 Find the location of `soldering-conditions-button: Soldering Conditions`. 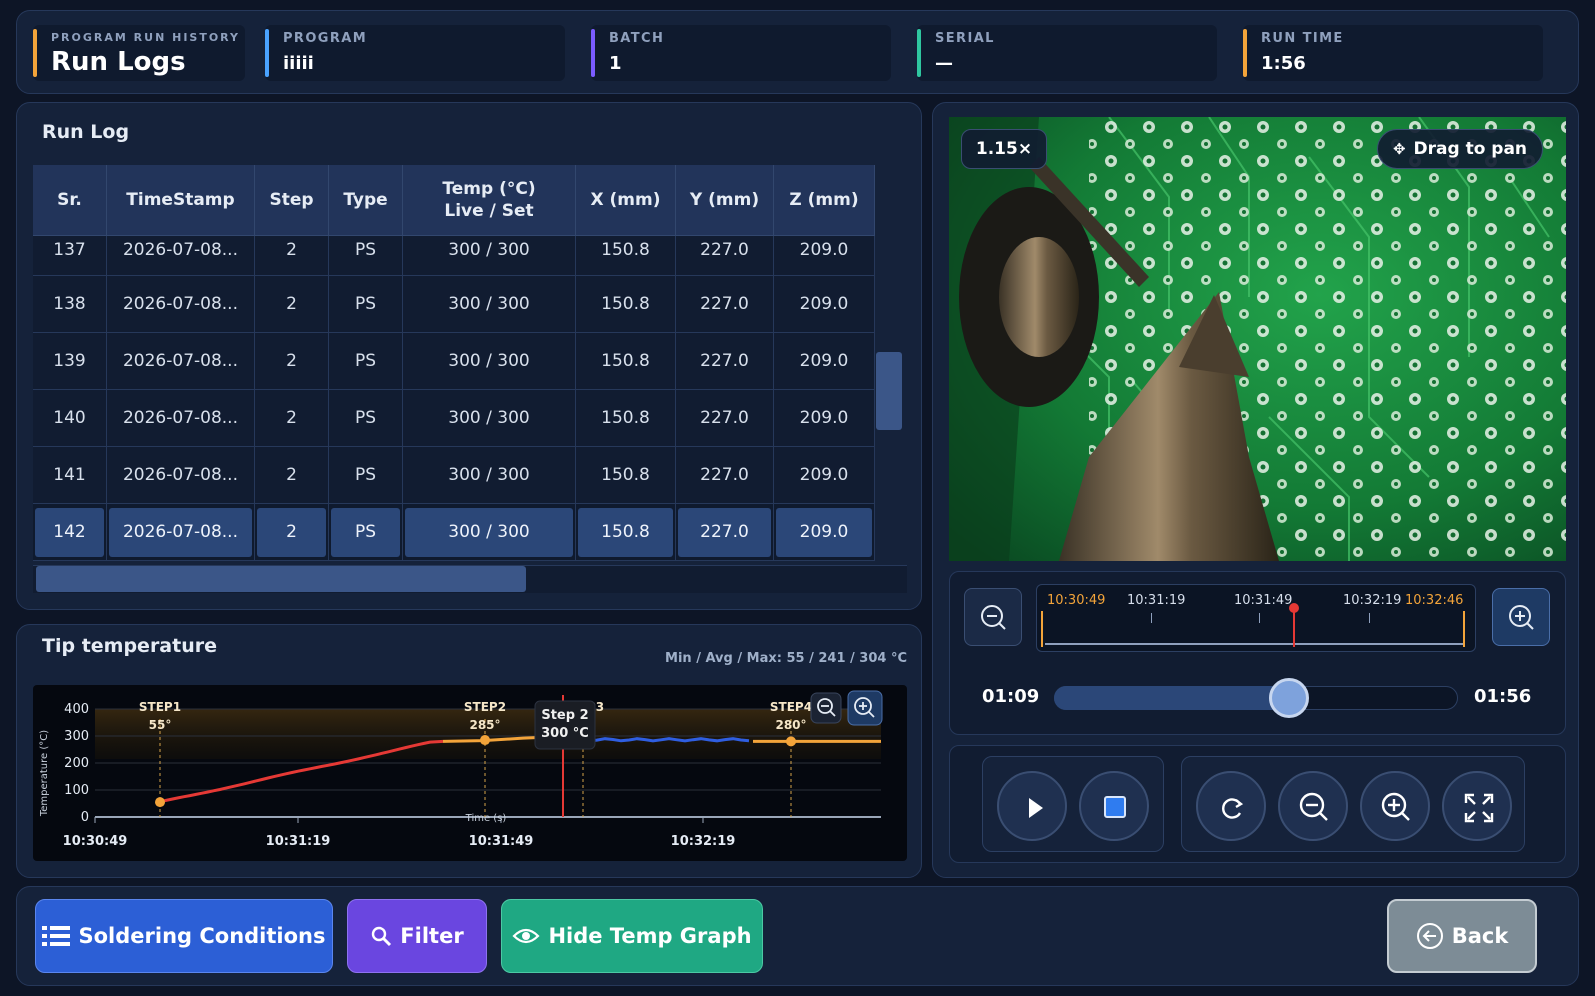

soldering-conditions-button: Soldering Conditions is located at coordinates (184, 936).